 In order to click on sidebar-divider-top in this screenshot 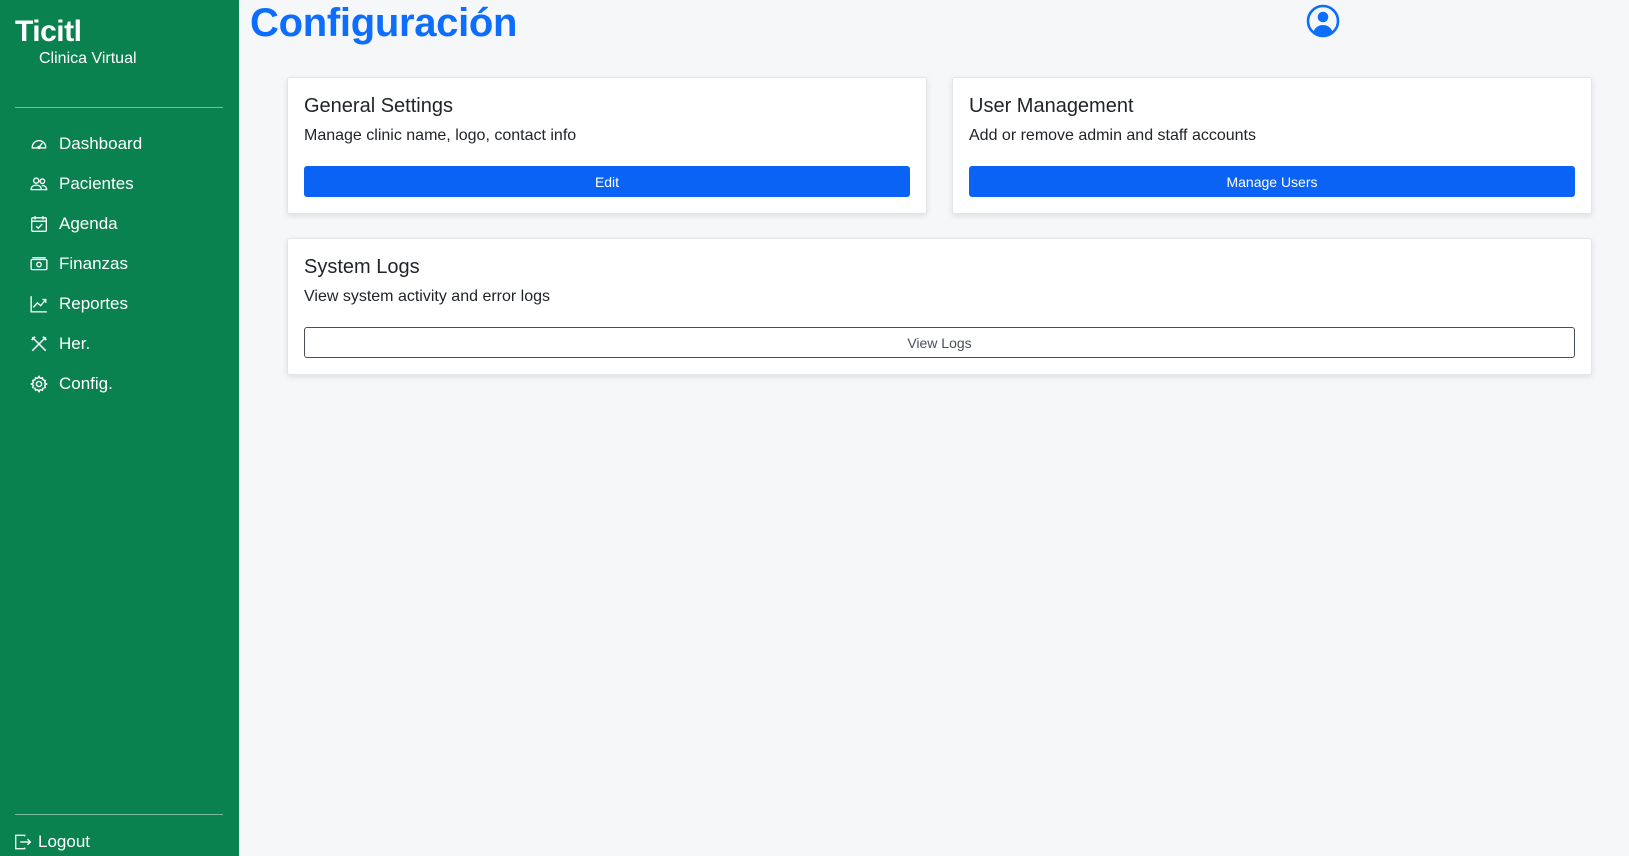, I will do `click(119, 107)`.